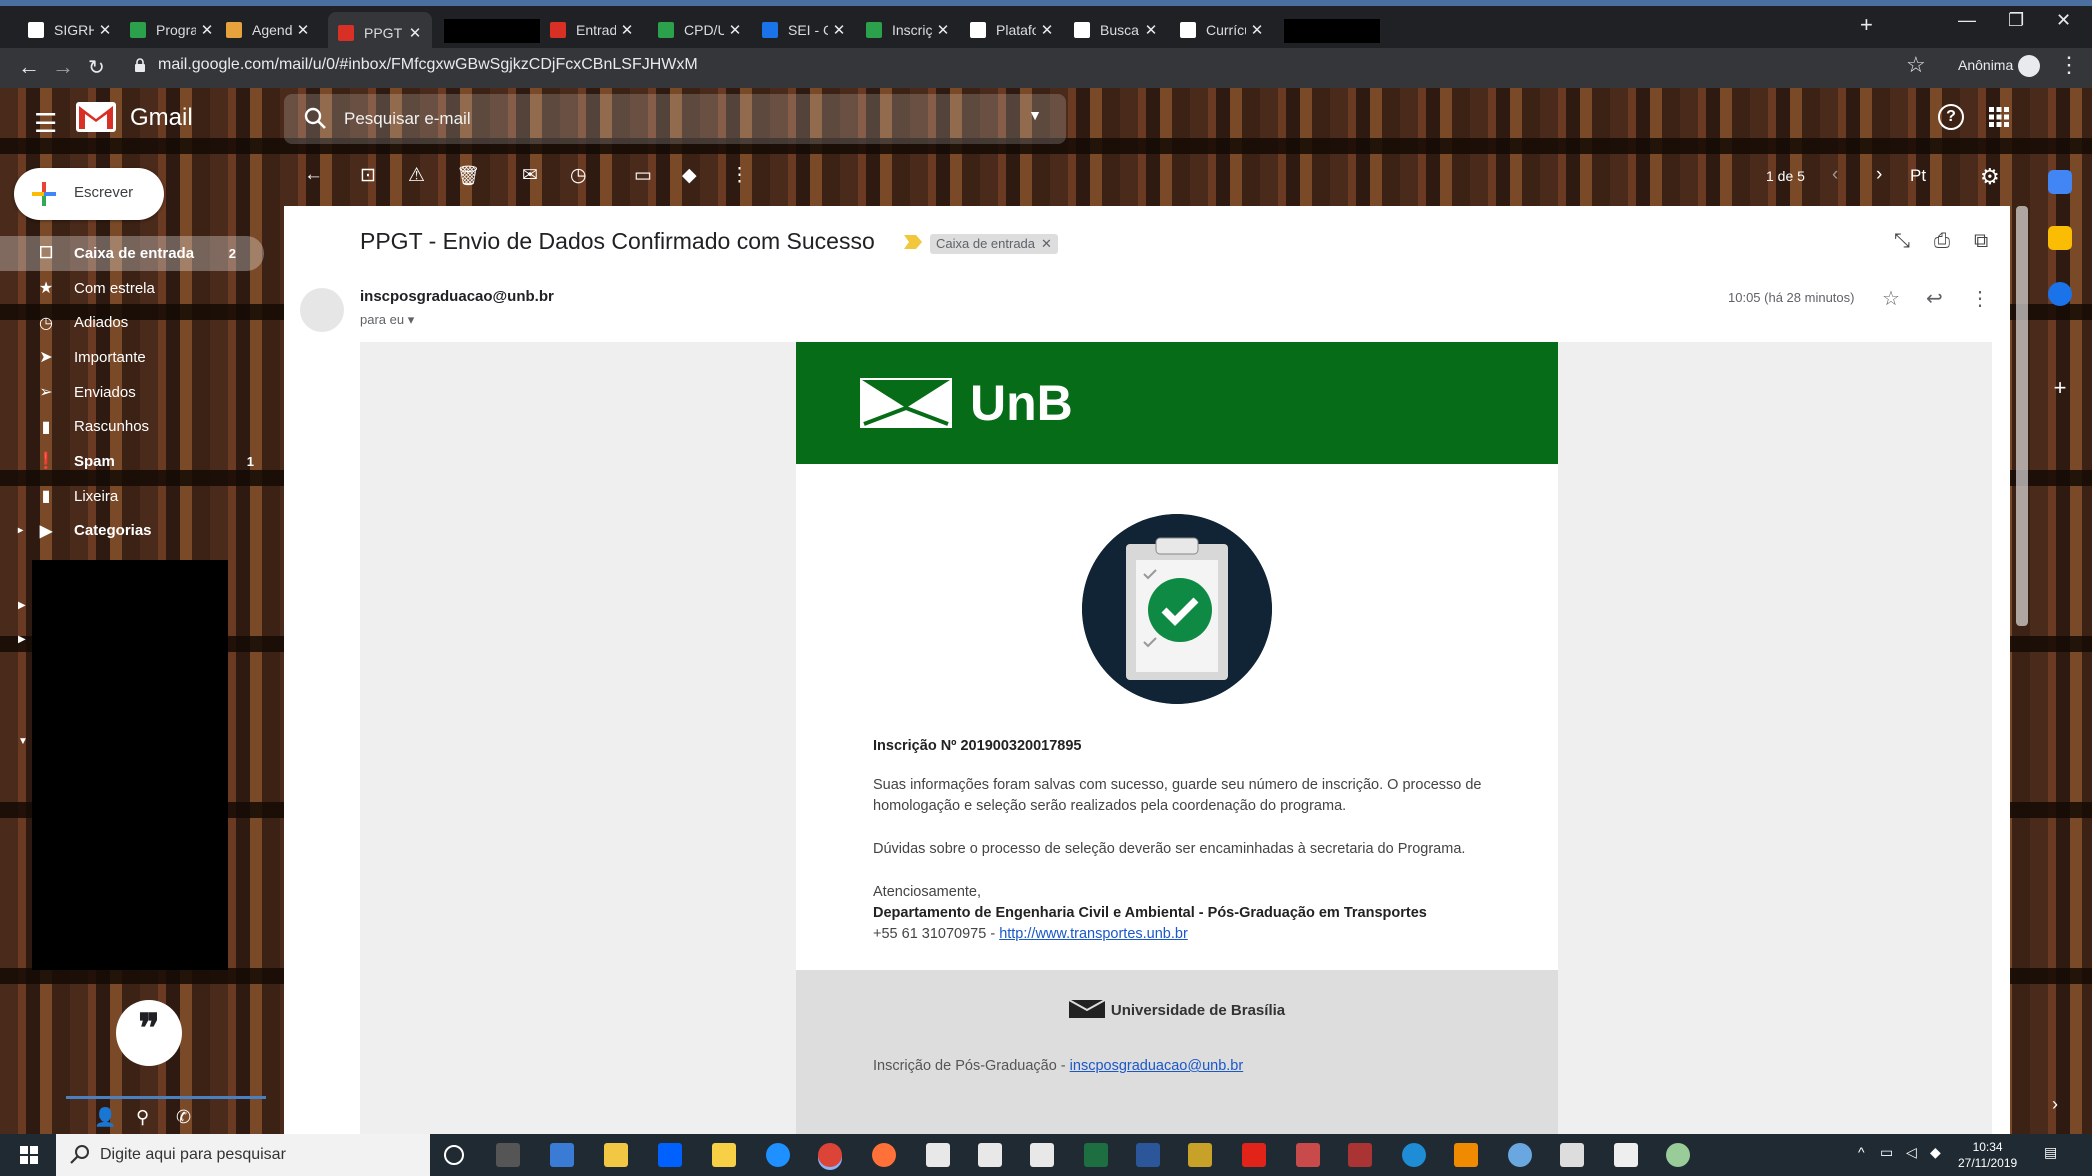 This screenshot has height=1176, width=2092. Describe the element at coordinates (1891, 298) in the screenshot. I see `star-message-icon: ☆` at that location.